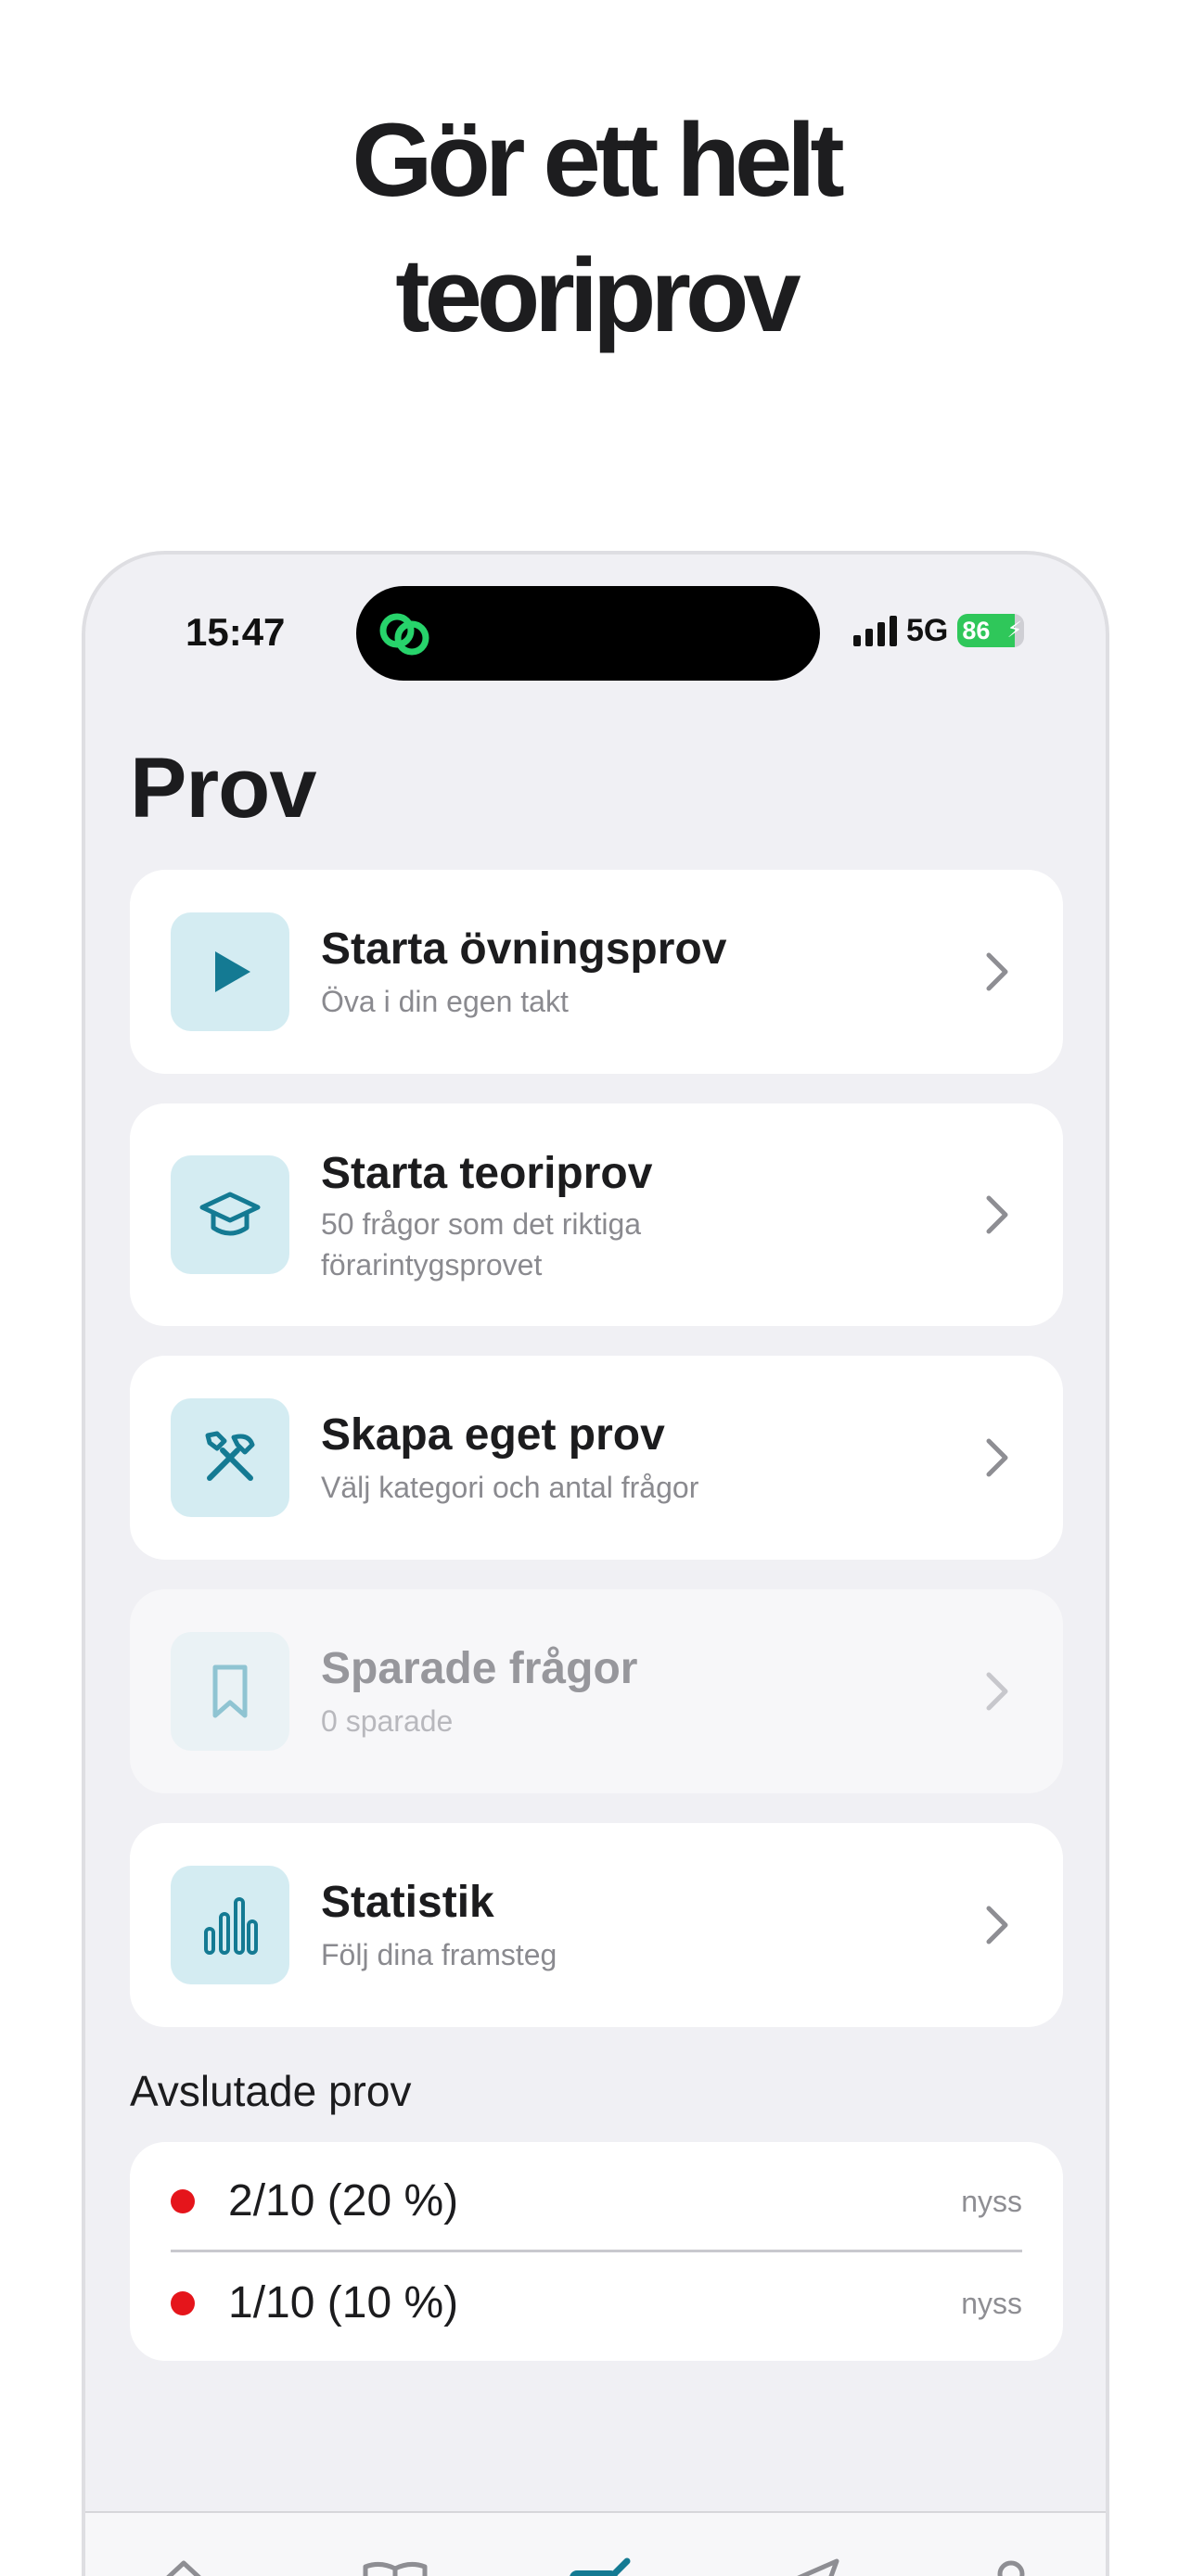 This screenshot has width=1191, height=2576. What do you see at coordinates (599, 2563) in the screenshot?
I see `edit-icon` at bounding box center [599, 2563].